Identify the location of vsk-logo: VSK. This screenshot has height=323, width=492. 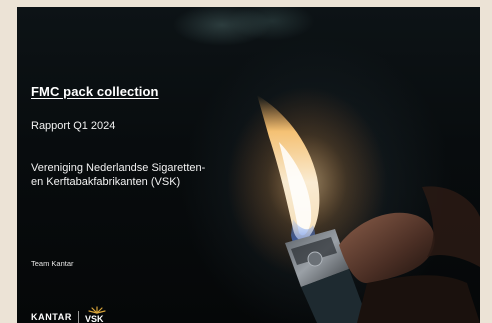
(95, 314).